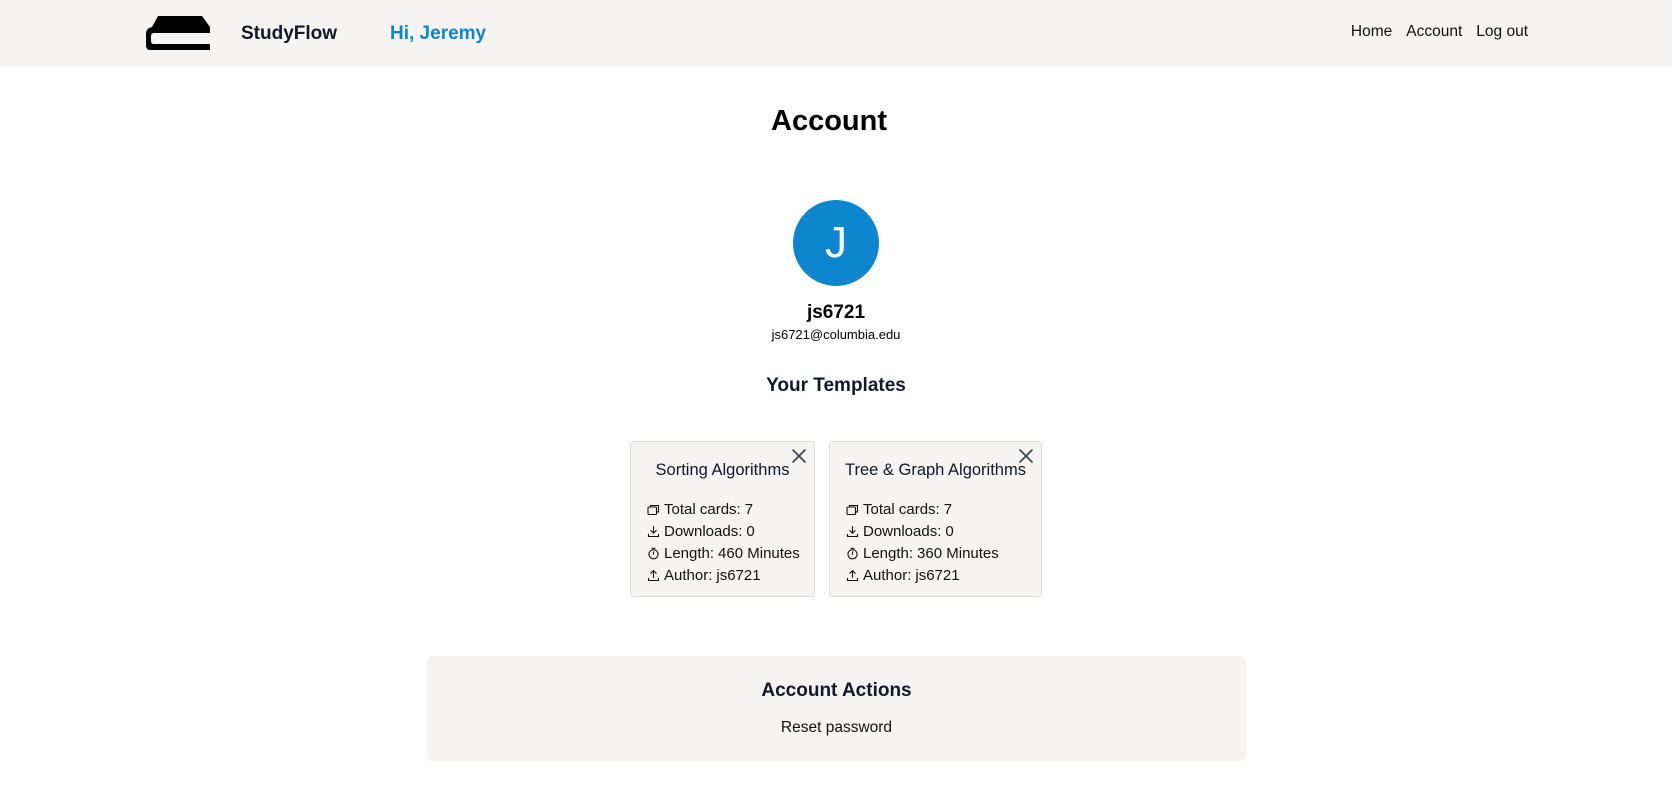 The width and height of the screenshot is (1672, 792). I want to click on templates-section-title: Your Templates, so click(836, 385).